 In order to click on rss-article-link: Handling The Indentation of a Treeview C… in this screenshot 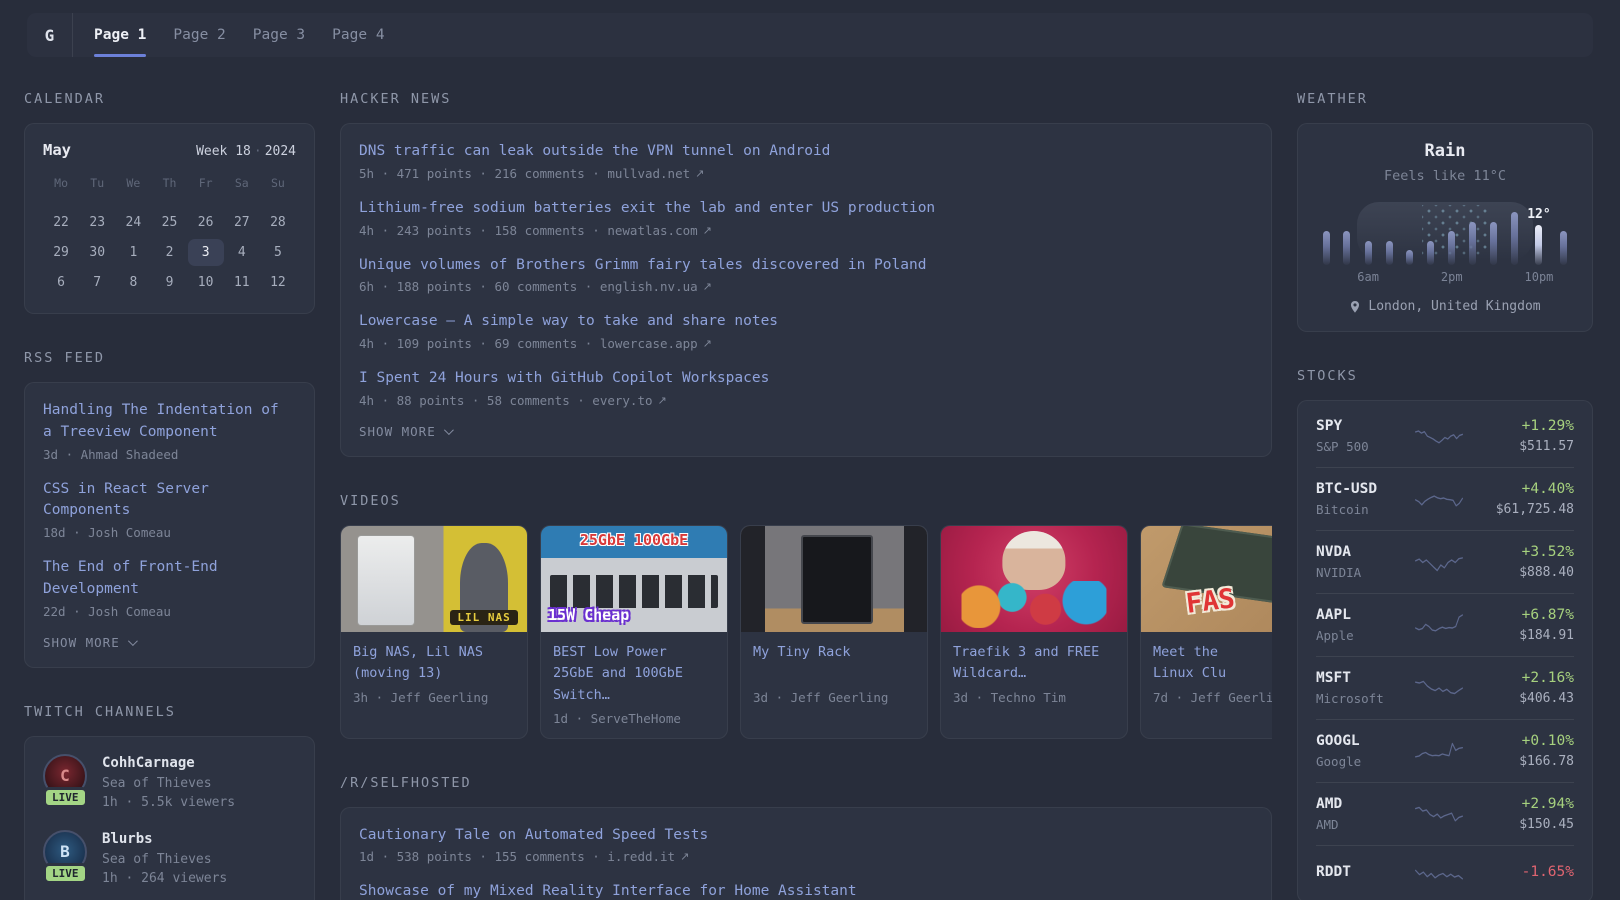, I will do `click(169, 422)`.